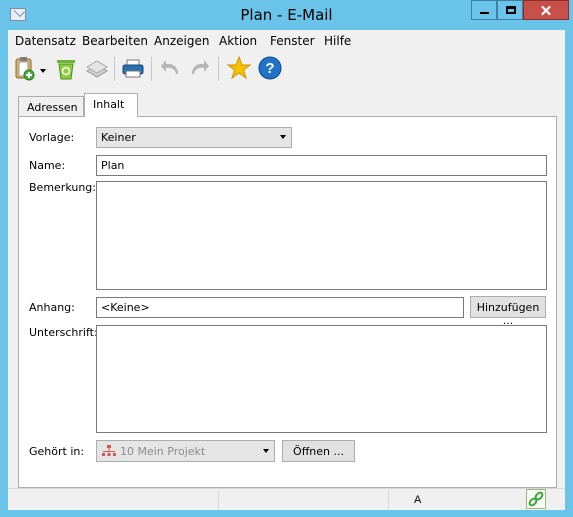  Describe the element at coordinates (171, 68) in the screenshot. I see `undo-icon` at that location.